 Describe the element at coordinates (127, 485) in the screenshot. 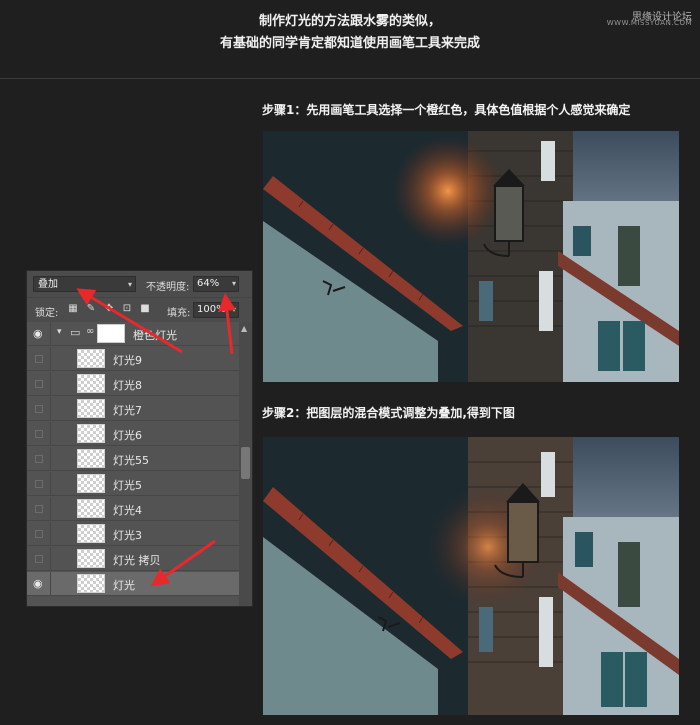

I see `layer-name: 灯光5` at that location.